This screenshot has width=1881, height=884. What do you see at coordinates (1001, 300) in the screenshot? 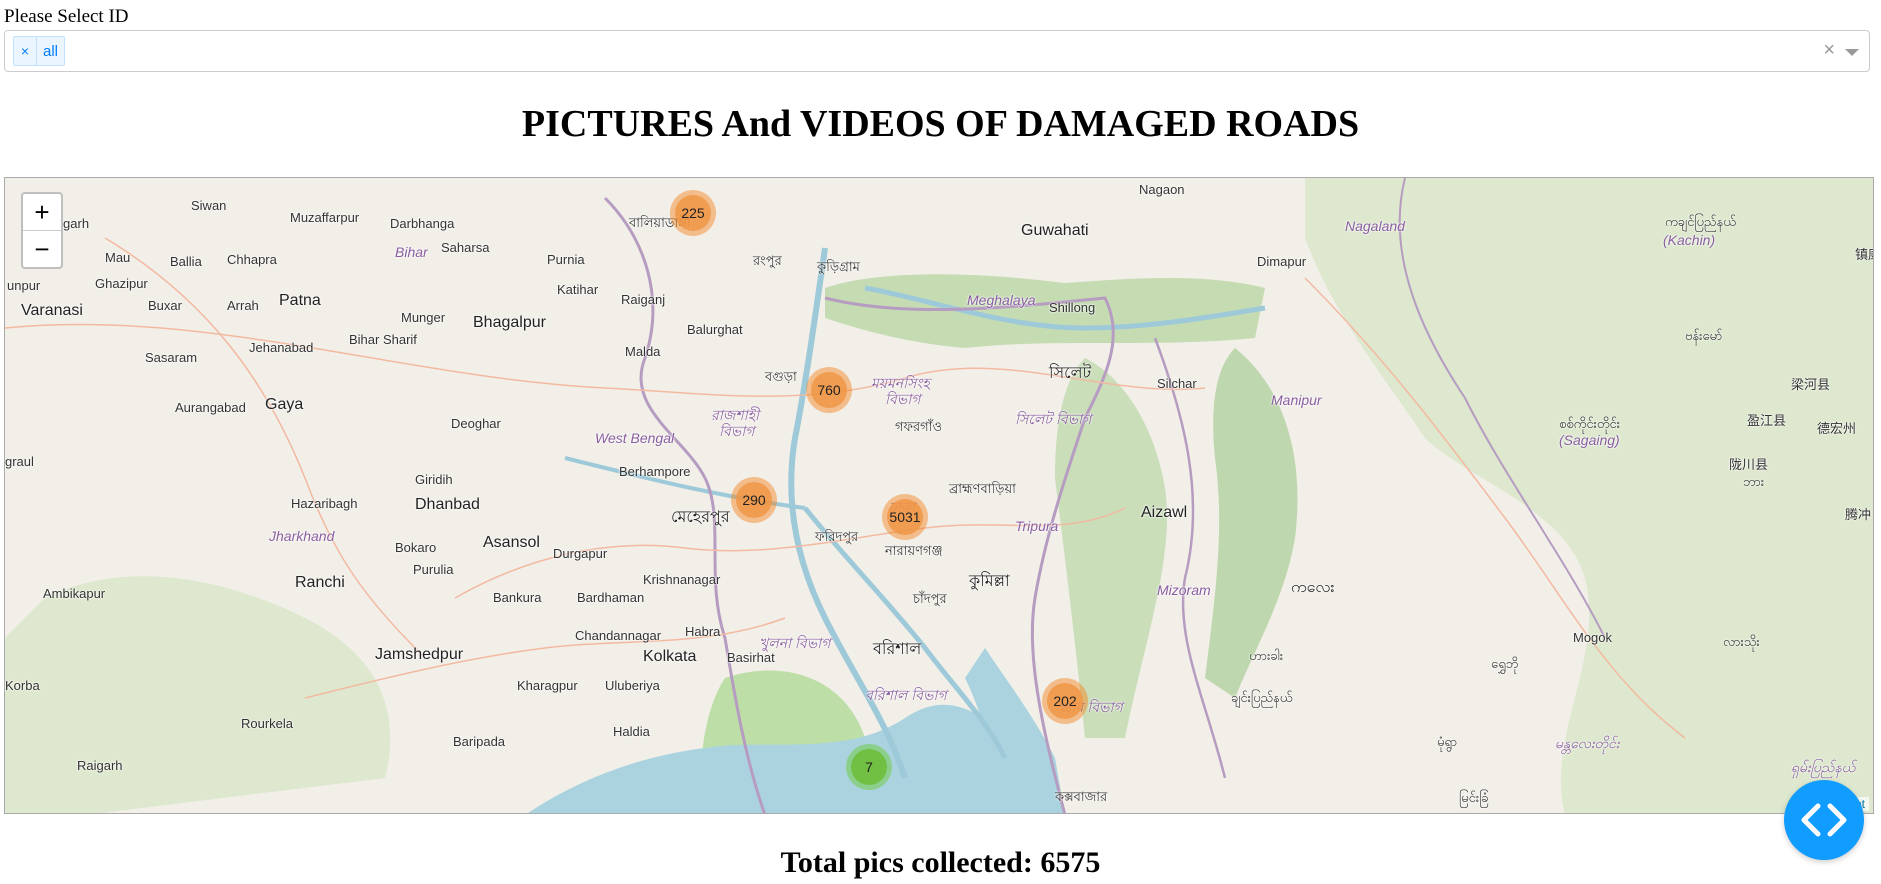
I see `place-label: Meghalaya` at bounding box center [1001, 300].